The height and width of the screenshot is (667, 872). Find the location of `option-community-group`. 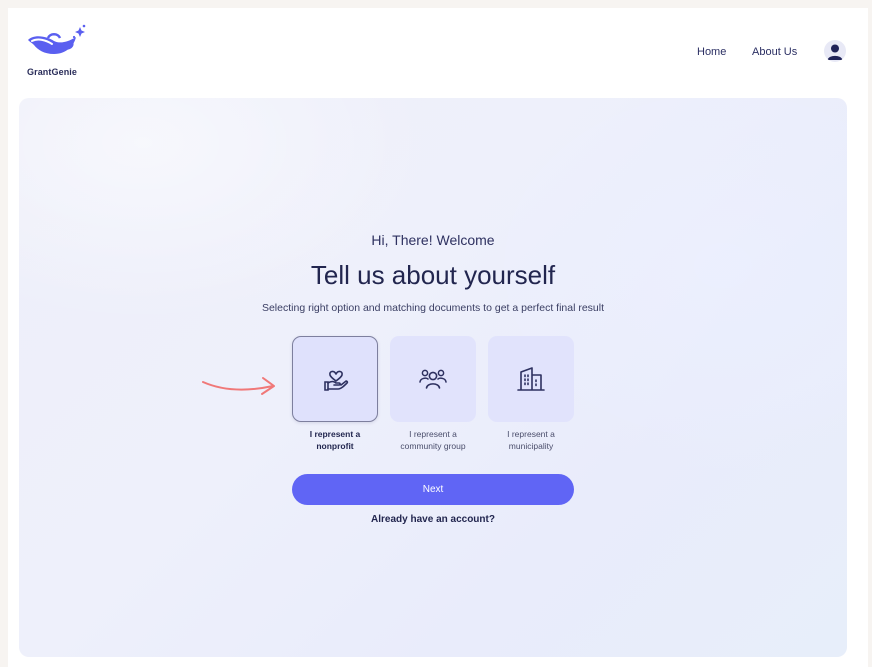

option-community-group is located at coordinates (433, 379).